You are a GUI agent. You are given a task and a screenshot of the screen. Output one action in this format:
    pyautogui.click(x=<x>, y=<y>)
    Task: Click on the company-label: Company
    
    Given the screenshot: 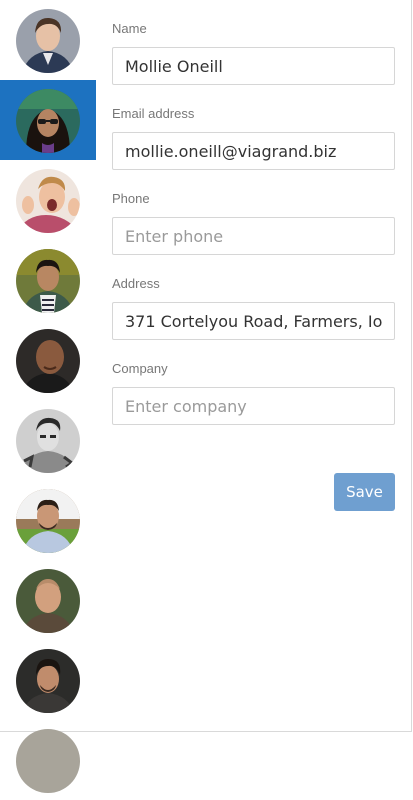 What is the action you would take?
    pyautogui.click(x=140, y=368)
    